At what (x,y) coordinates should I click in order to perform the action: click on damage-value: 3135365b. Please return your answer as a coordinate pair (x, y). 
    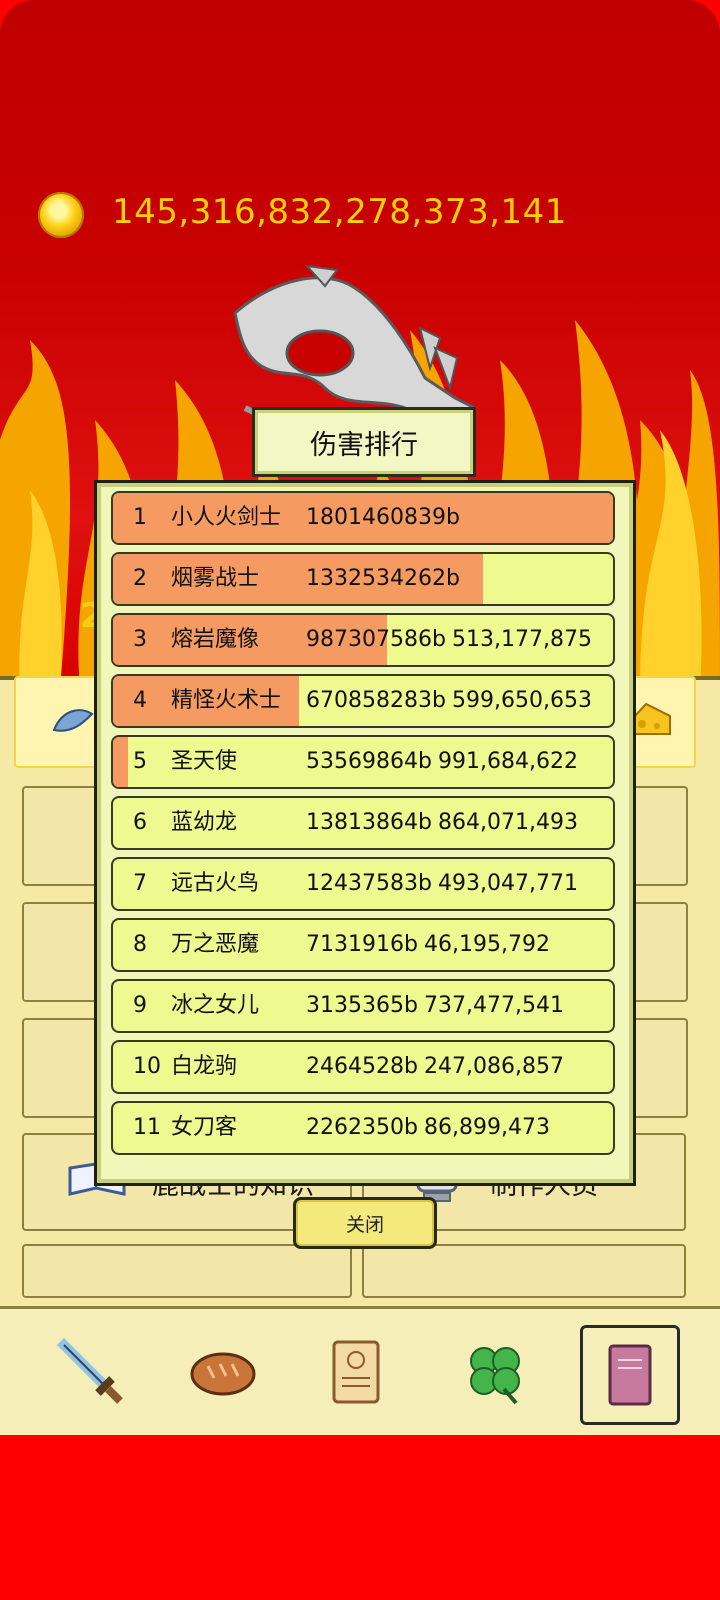
    Looking at the image, I should click on (362, 1005).